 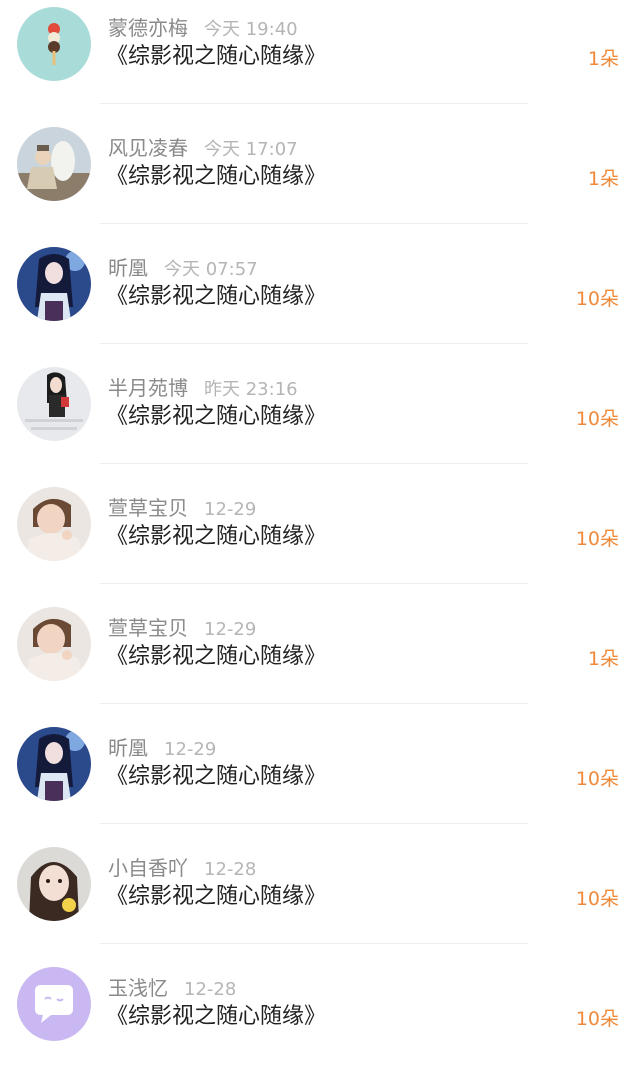 I want to click on list-item: 萱草宝贝 12-29 《综影视之随心随缘》 1朵, so click(x=320, y=660).